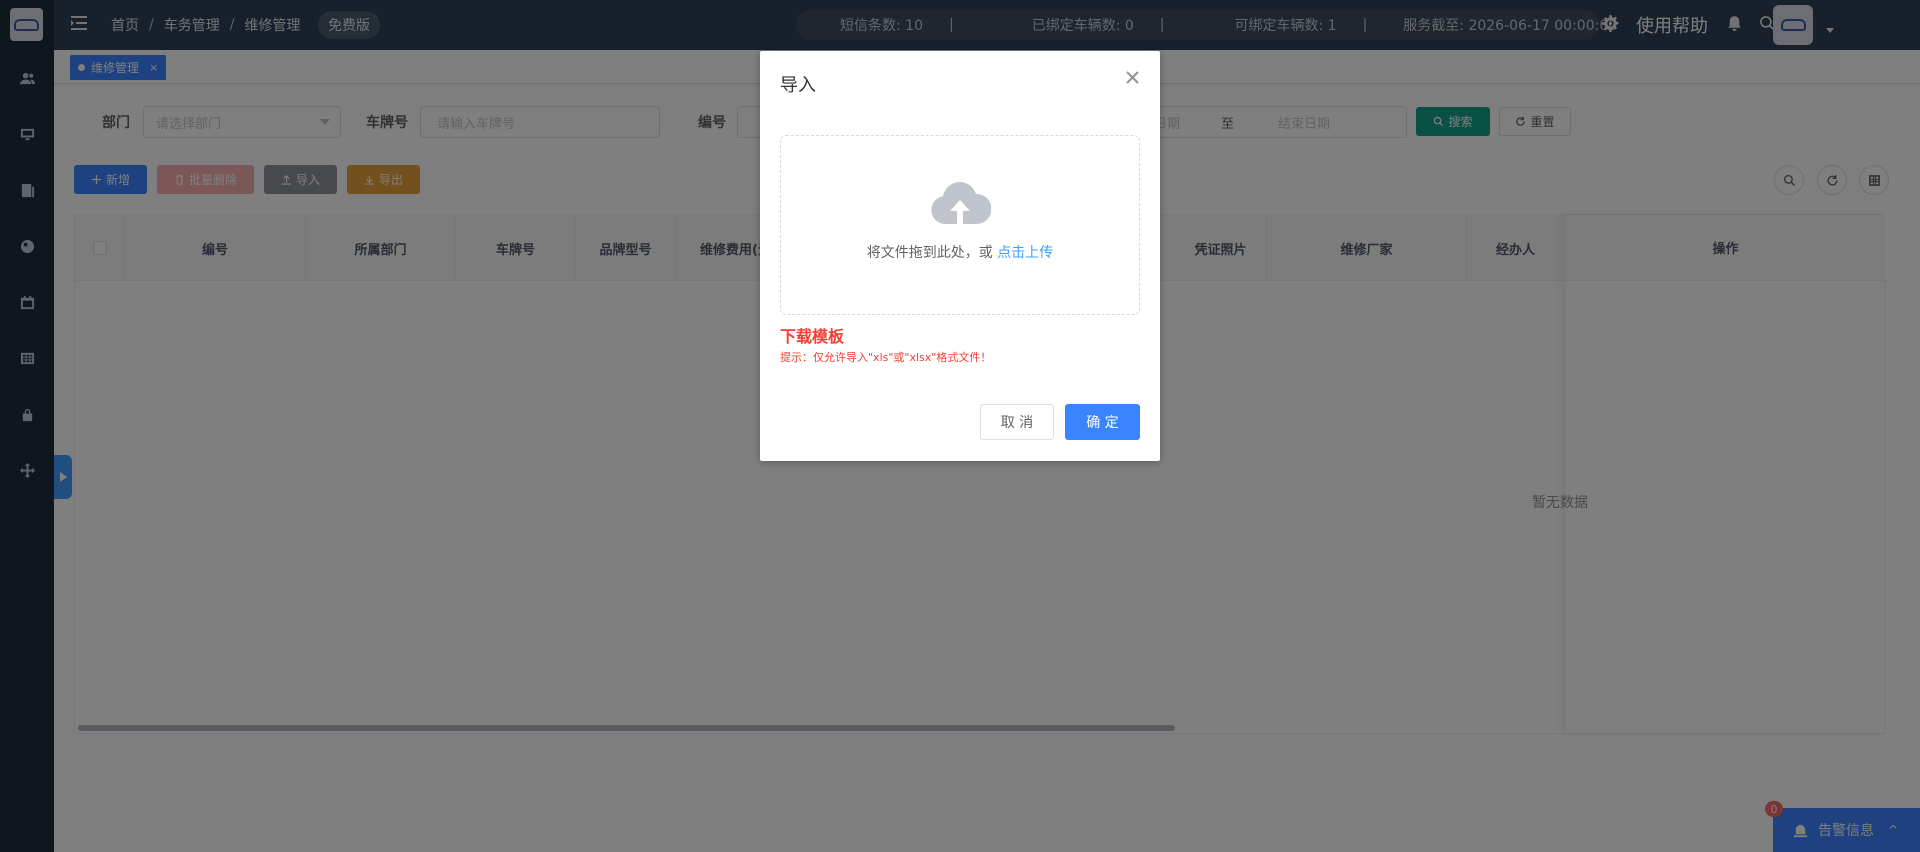  What do you see at coordinates (1017, 422) in the screenshot?
I see `cancel-button: 取 消` at bounding box center [1017, 422].